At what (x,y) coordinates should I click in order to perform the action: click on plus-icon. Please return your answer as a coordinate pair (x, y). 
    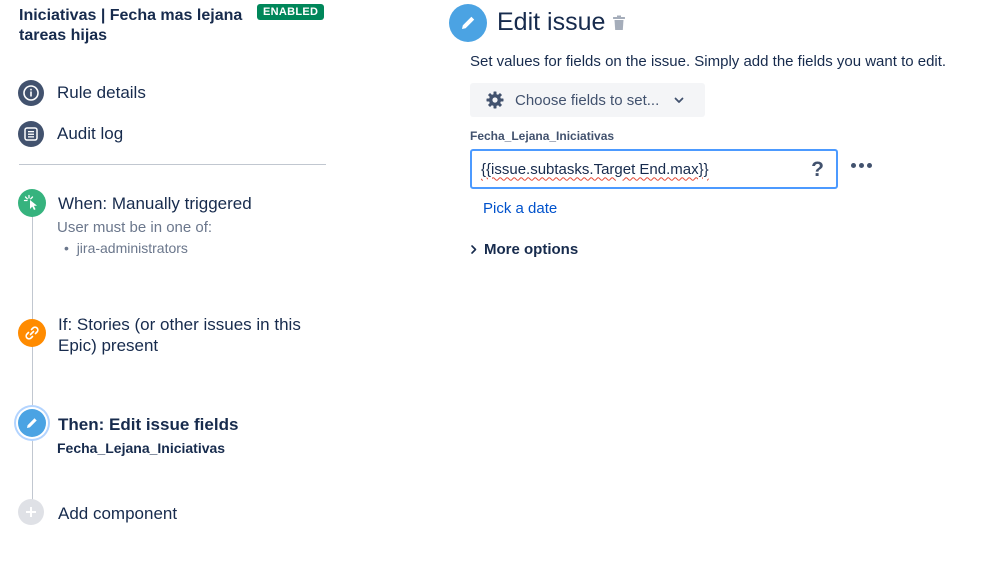
    Looking at the image, I should click on (31, 512).